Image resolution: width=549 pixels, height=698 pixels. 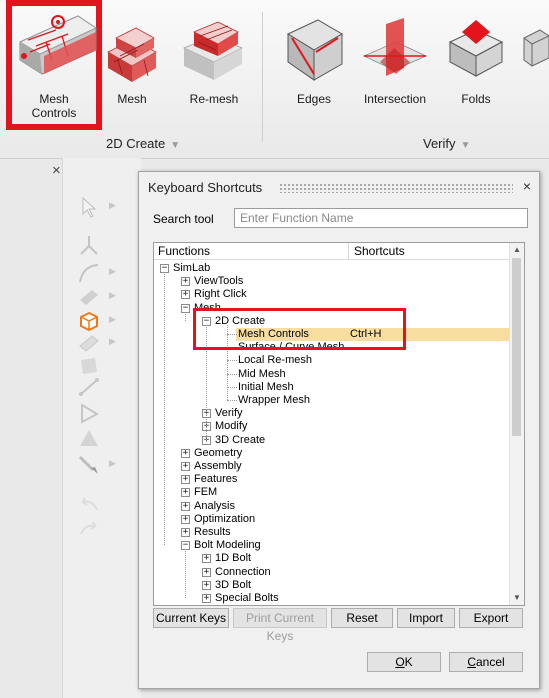 I want to click on export-button: Export, so click(x=491, y=618).